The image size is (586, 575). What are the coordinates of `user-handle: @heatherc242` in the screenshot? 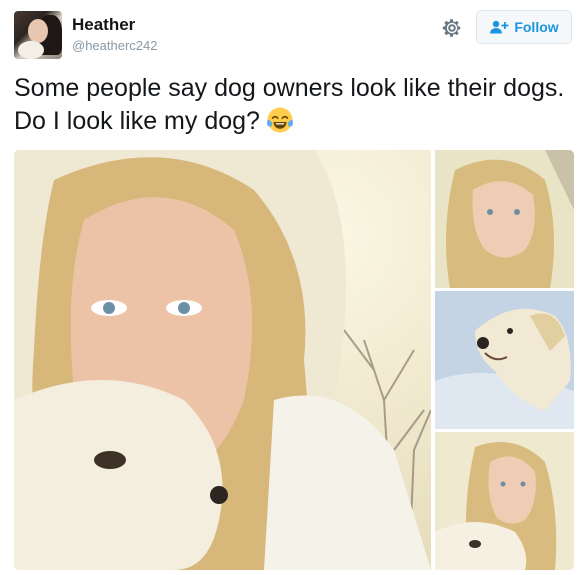 It's located at (114, 45).